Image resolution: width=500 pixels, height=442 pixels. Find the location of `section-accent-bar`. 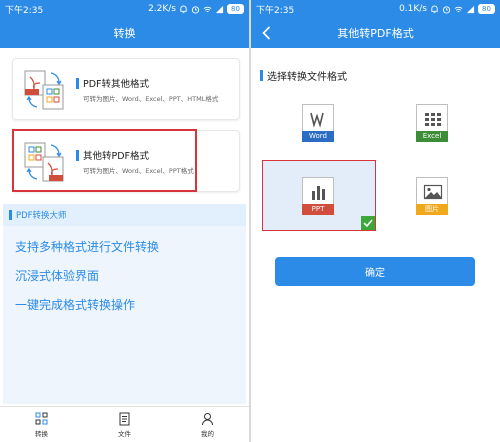

section-accent-bar is located at coordinates (261, 75).